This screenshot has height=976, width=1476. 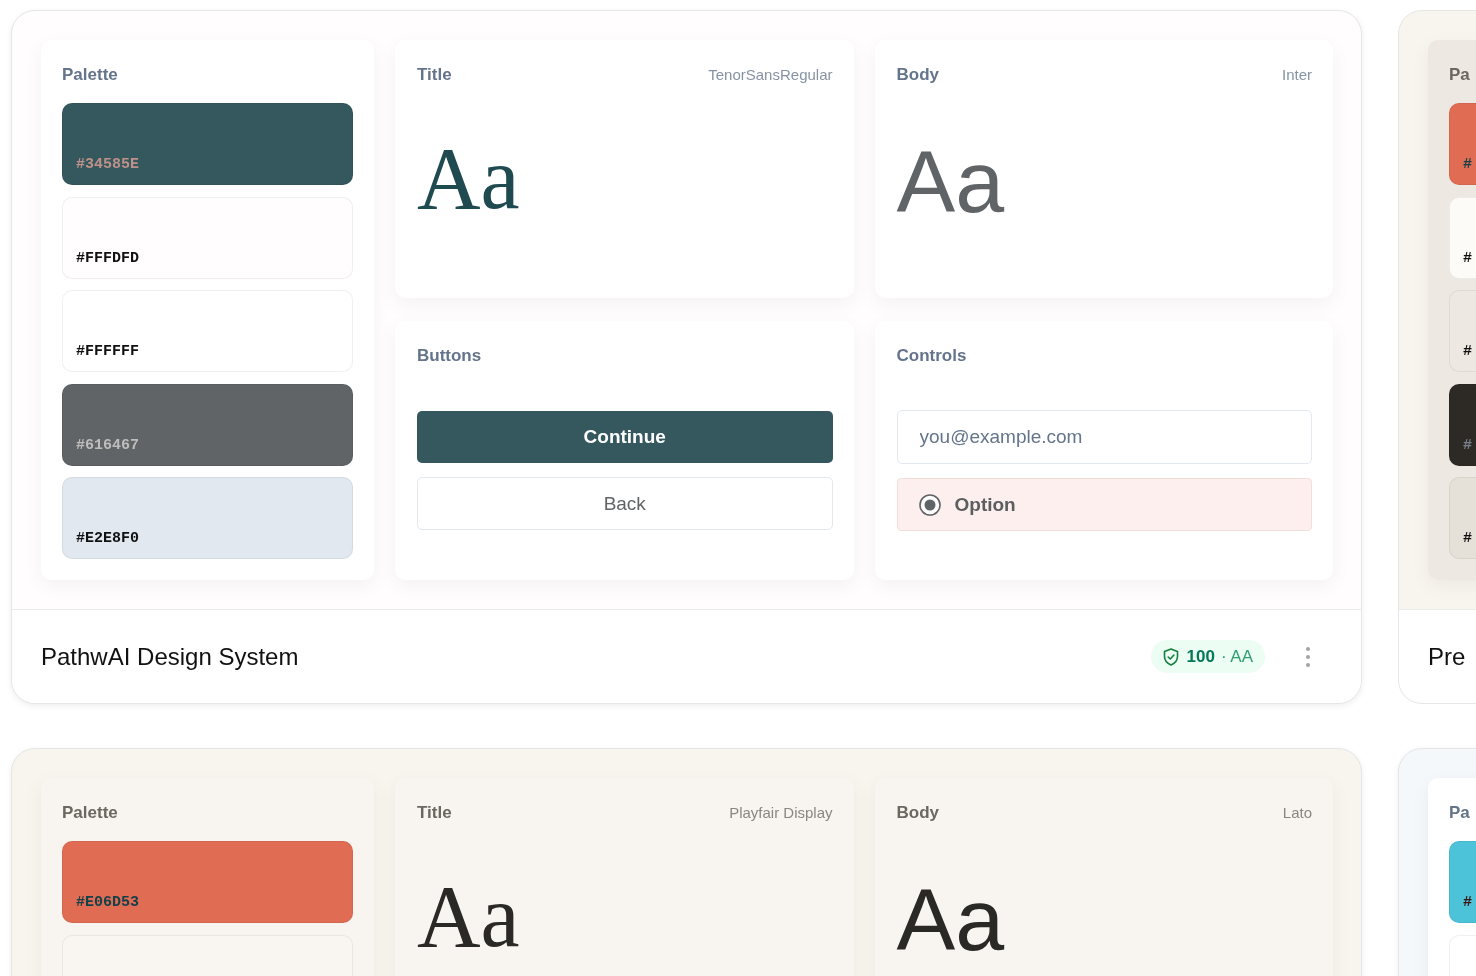 What do you see at coordinates (1104, 504) in the screenshot?
I see `radio-option: Option` at bounding box center [1104, 504].